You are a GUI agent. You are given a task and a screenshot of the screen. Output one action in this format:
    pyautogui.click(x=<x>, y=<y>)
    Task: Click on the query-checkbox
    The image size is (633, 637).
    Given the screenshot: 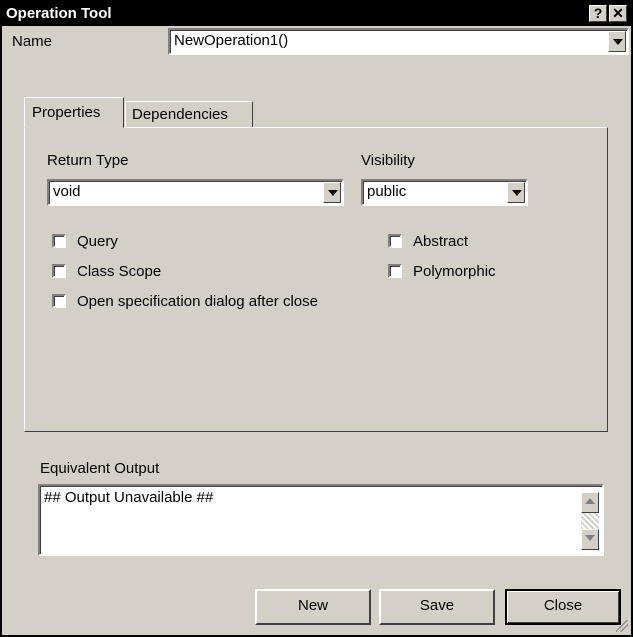 What is the action you would take?
    pyautogui.click(x=59, y=241)
    